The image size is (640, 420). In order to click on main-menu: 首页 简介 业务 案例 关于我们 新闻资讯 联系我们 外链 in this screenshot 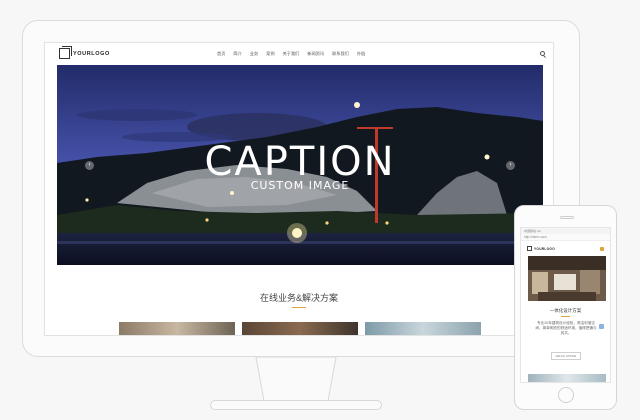, I will do `click(291, 54)`.